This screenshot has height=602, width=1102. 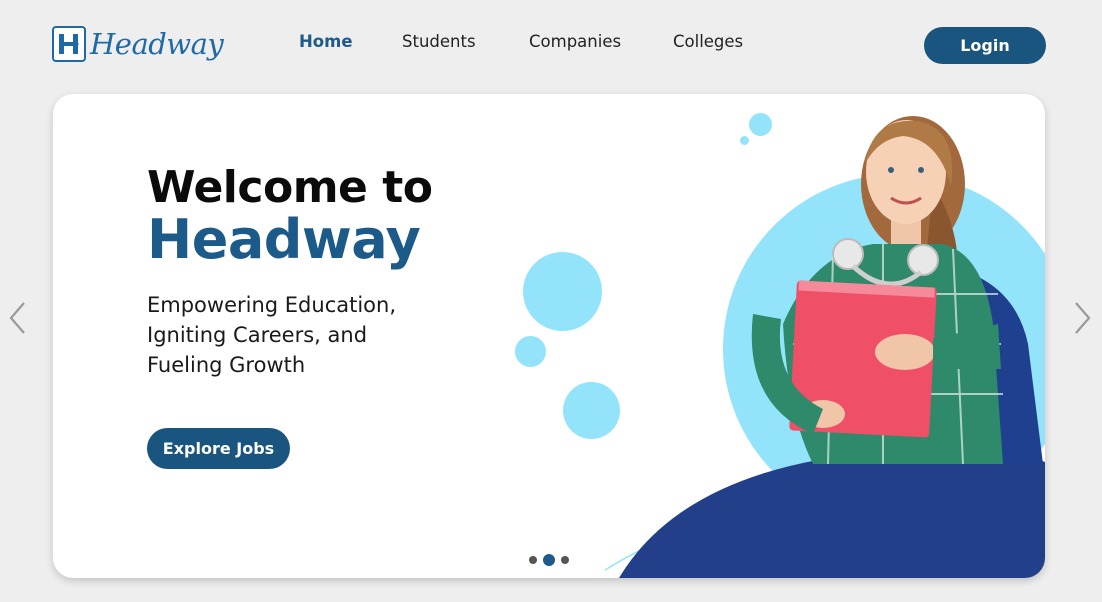 I want to click on brand-logo: Headway, so click(x=138, y=44).